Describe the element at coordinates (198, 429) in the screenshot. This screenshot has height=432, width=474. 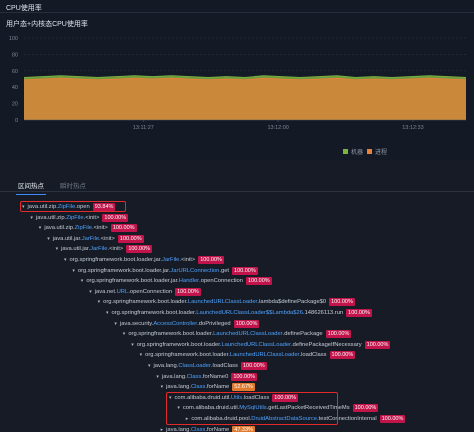
I see `frame-class: Class` at that location.